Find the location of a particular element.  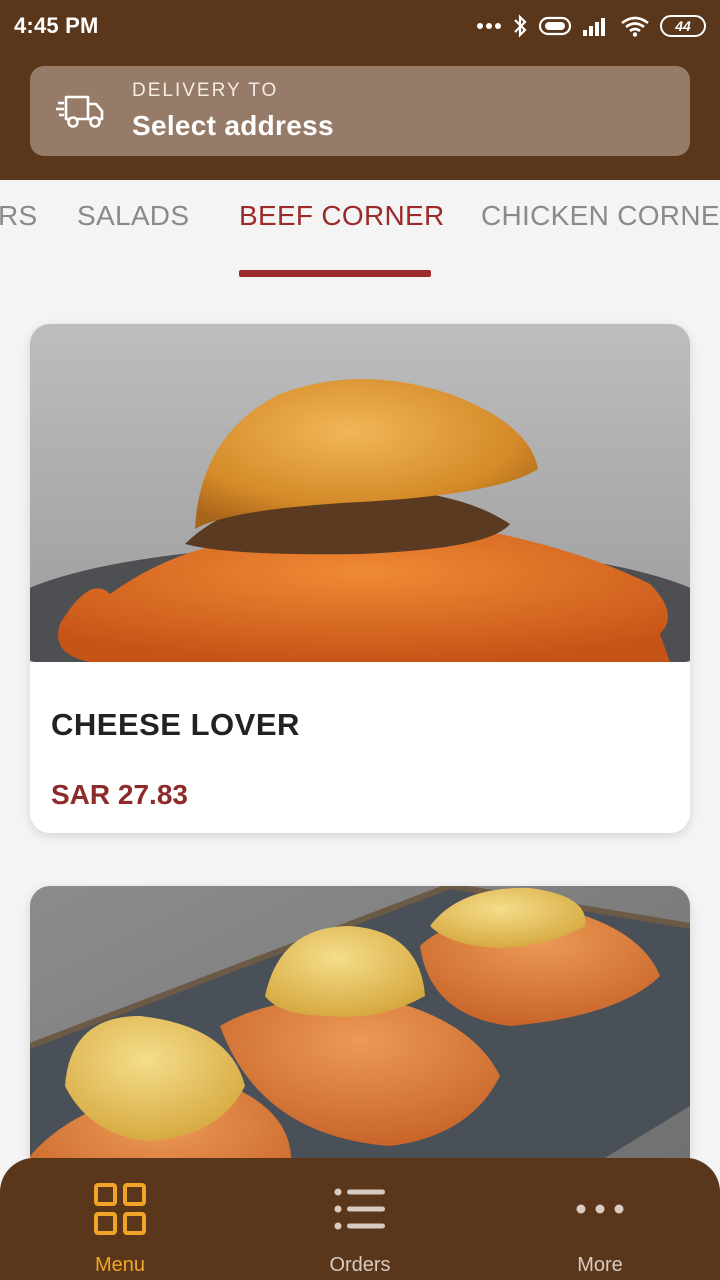

bottom-navigation: Menu Orders More is located at coordinates (360, 1219).